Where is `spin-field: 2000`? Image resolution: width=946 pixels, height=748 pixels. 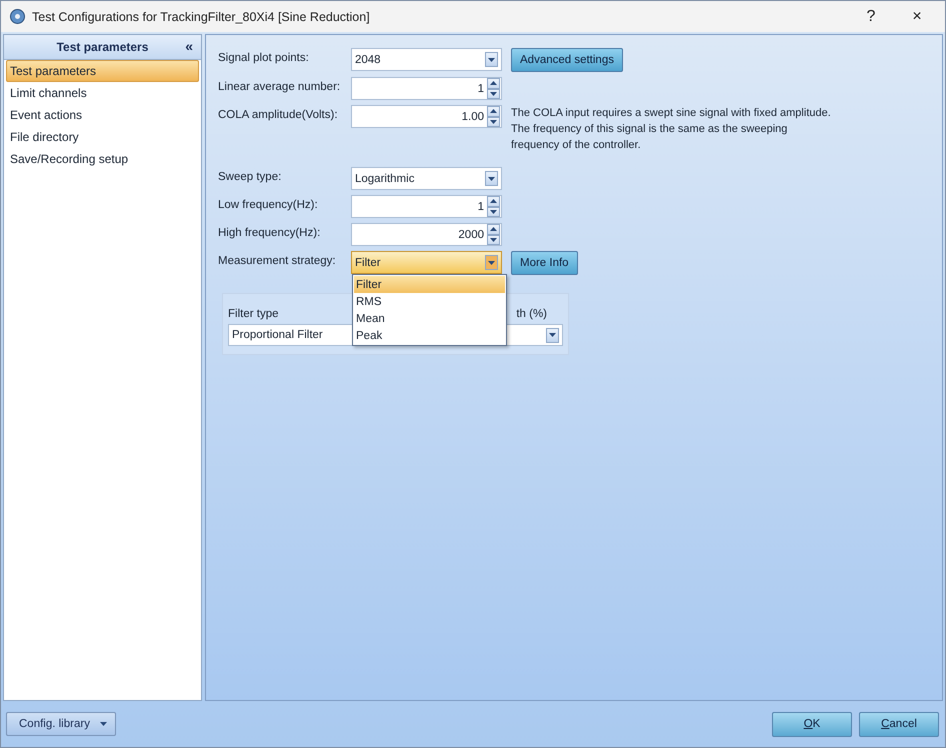
spin-field: 2000 is located at coordinates (426, 234).